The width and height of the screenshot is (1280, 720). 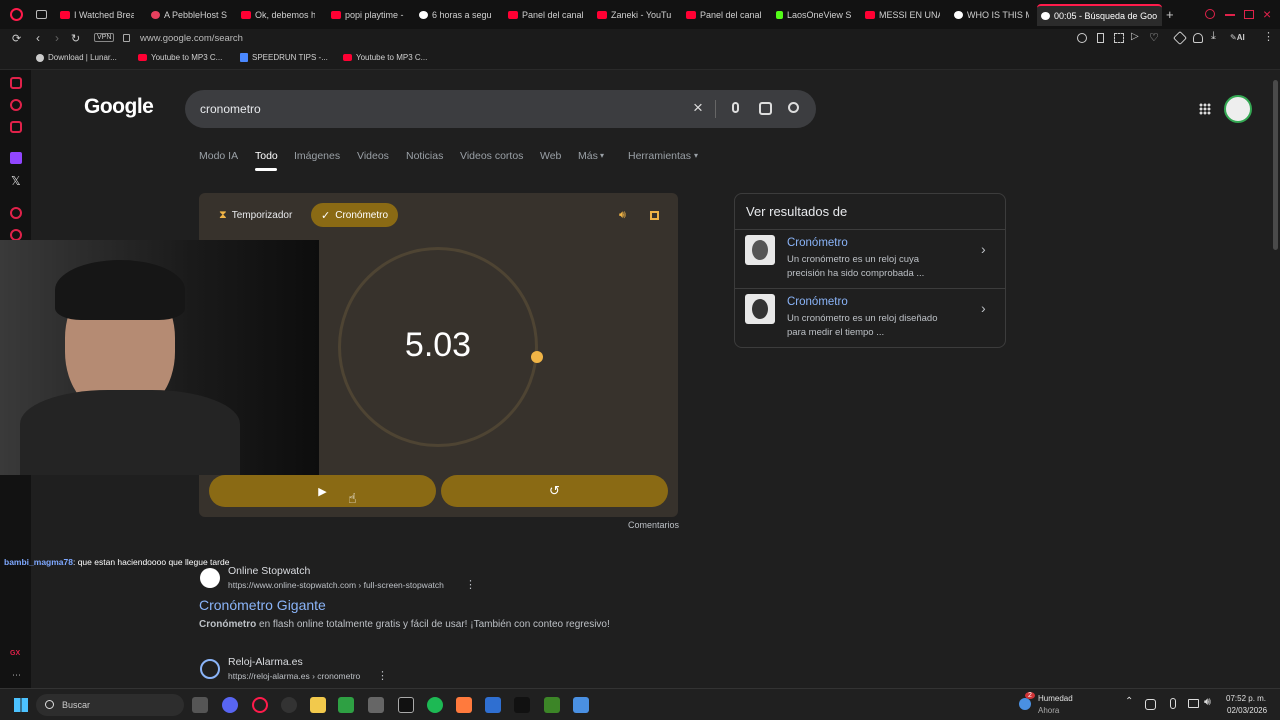 I want to click on new-tab-button: +, so click(x=1170, y=14).